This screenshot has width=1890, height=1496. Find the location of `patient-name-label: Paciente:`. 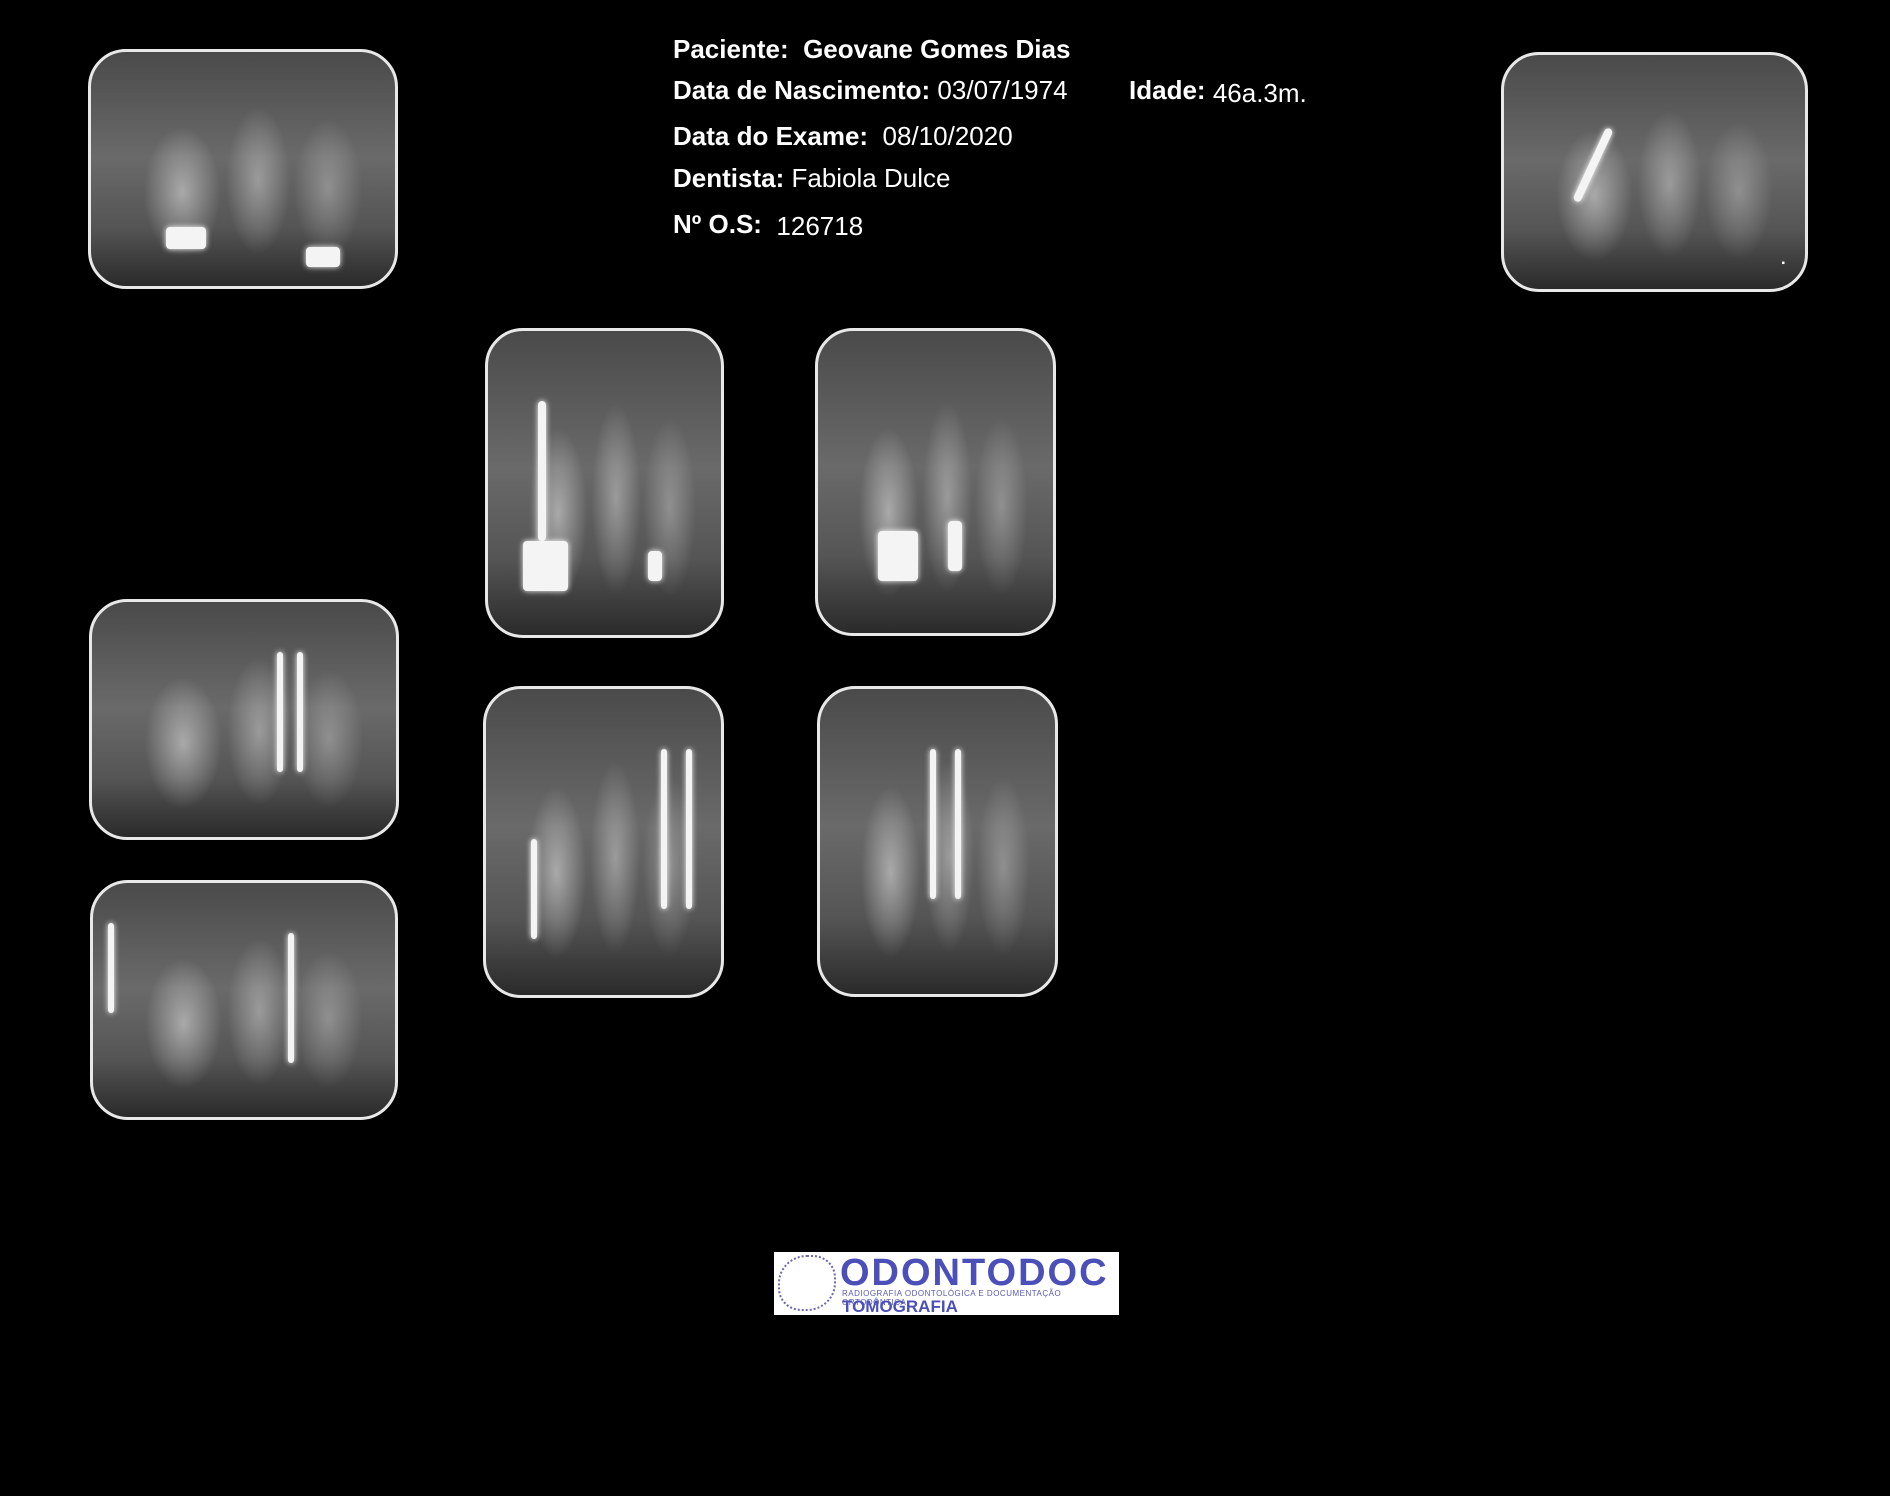

patient-name-label: Paciente: is located at coordinates (731, 49).